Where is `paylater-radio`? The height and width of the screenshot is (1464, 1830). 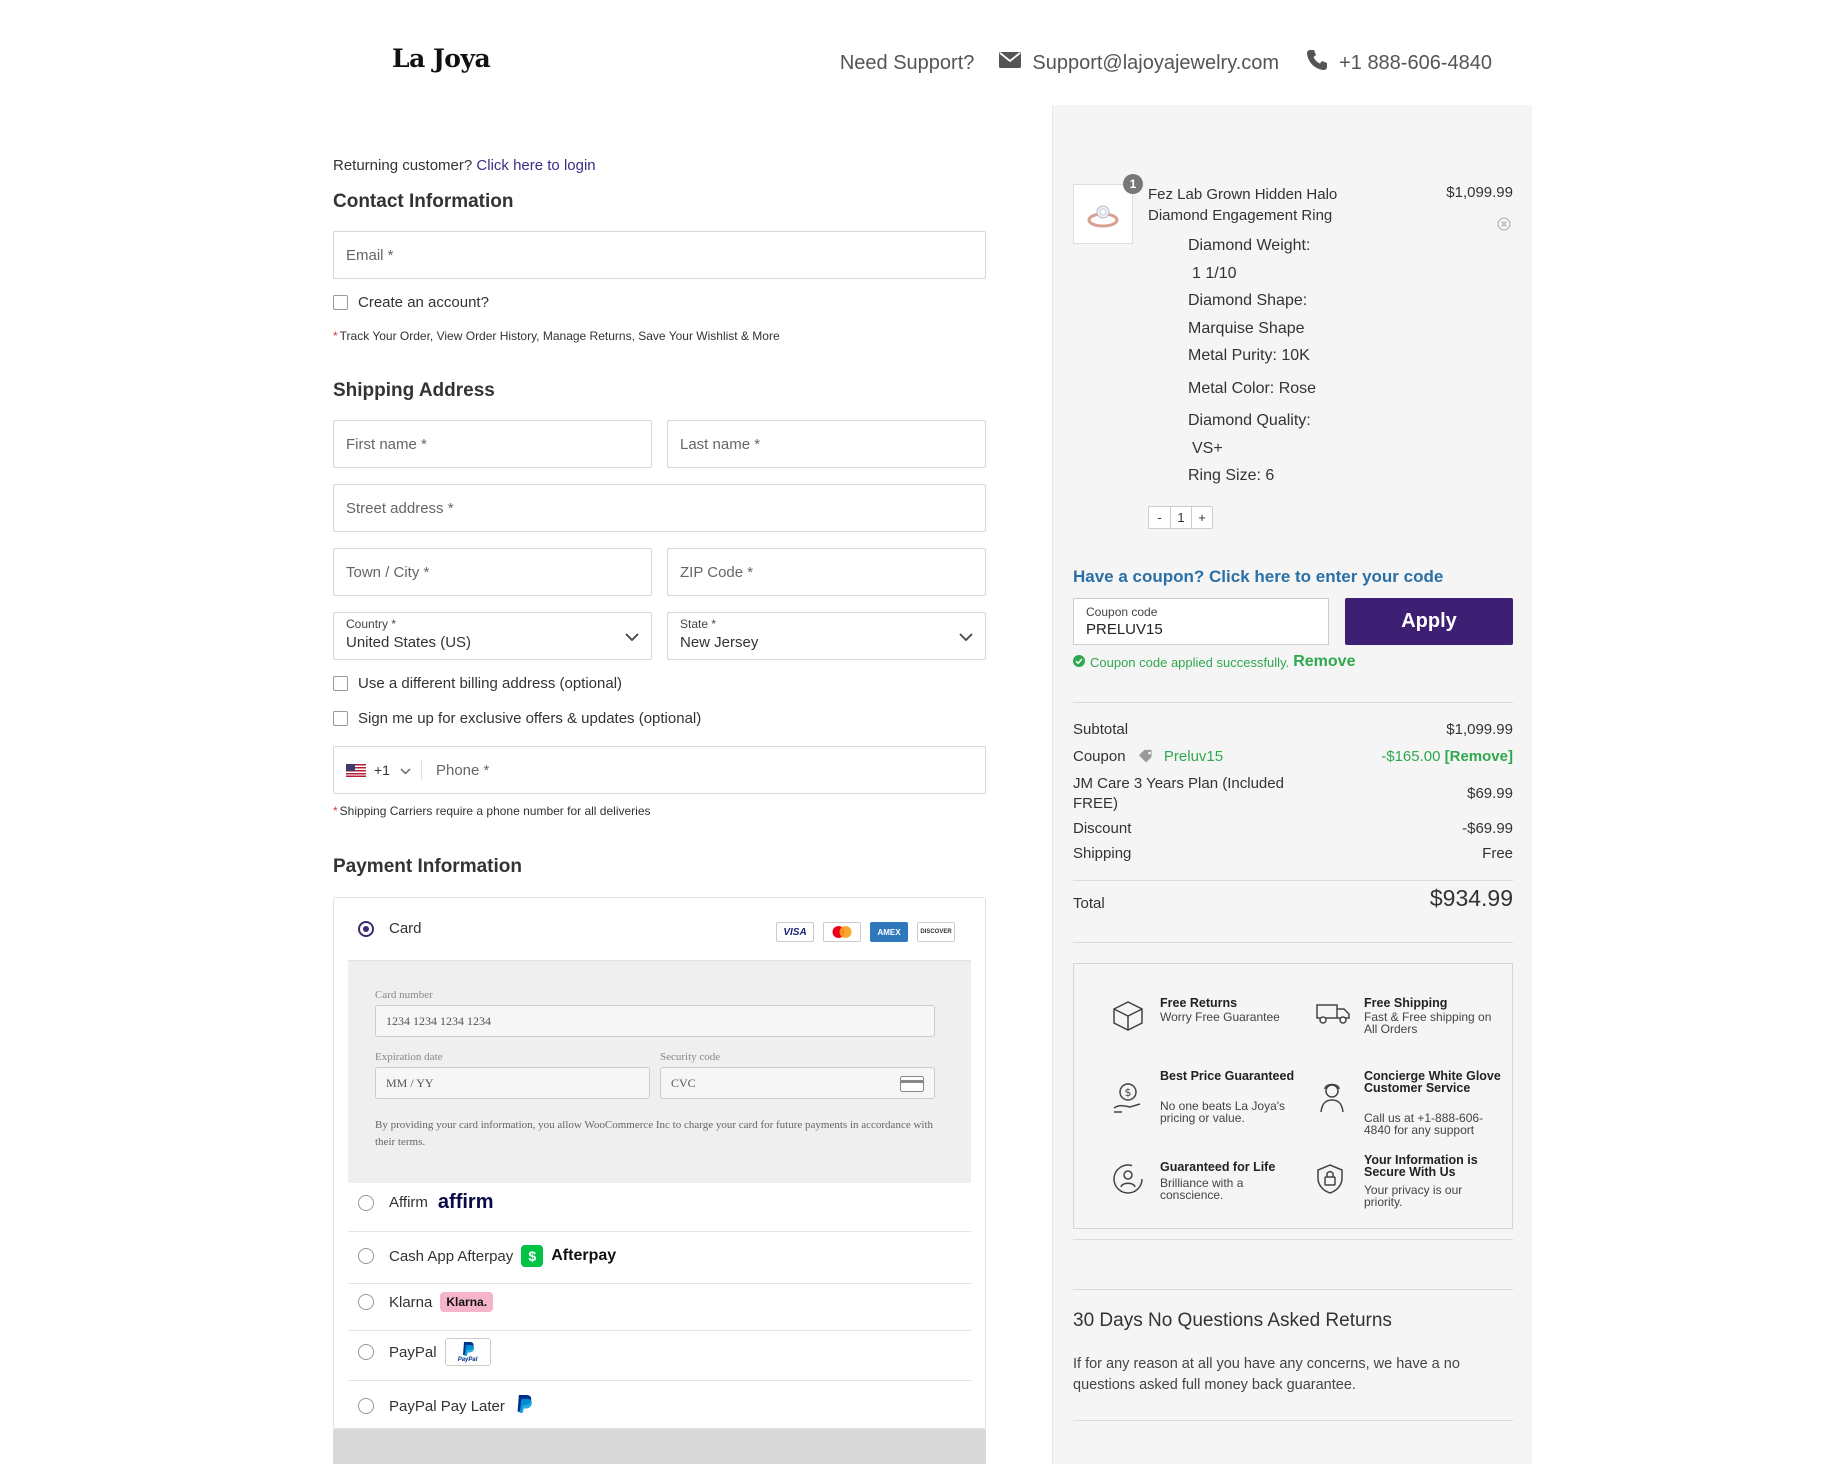 paylater-radio is located at coordinates (366, 1406).